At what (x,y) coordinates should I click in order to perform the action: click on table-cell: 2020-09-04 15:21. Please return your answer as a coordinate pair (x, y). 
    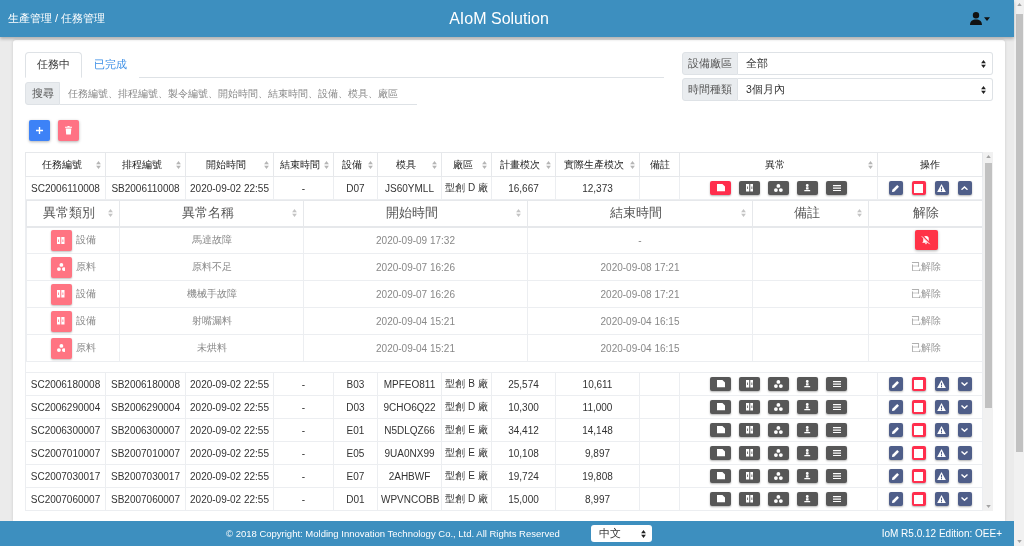
    Looking at the image, I should click on (415, 321).